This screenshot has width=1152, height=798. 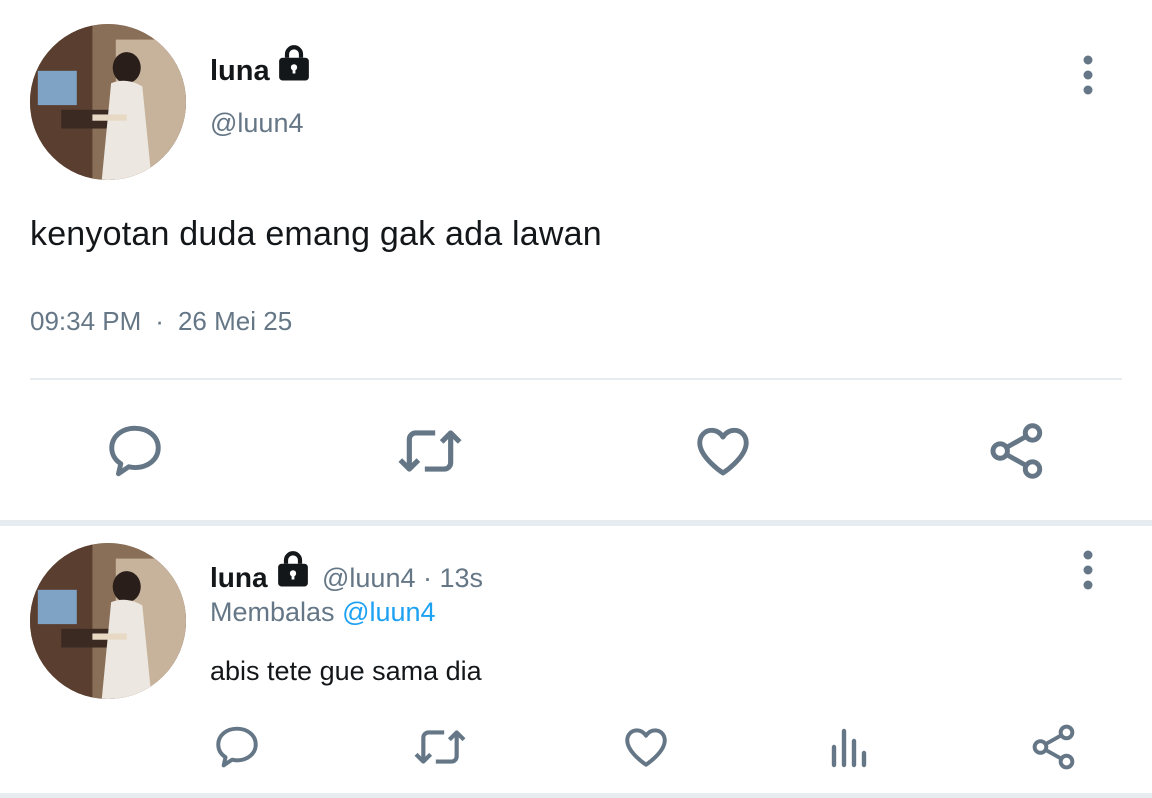 What do you see at coordinates (576, 523) in the screenshot?
I see `section-divider` at bounding box center [576, 523].